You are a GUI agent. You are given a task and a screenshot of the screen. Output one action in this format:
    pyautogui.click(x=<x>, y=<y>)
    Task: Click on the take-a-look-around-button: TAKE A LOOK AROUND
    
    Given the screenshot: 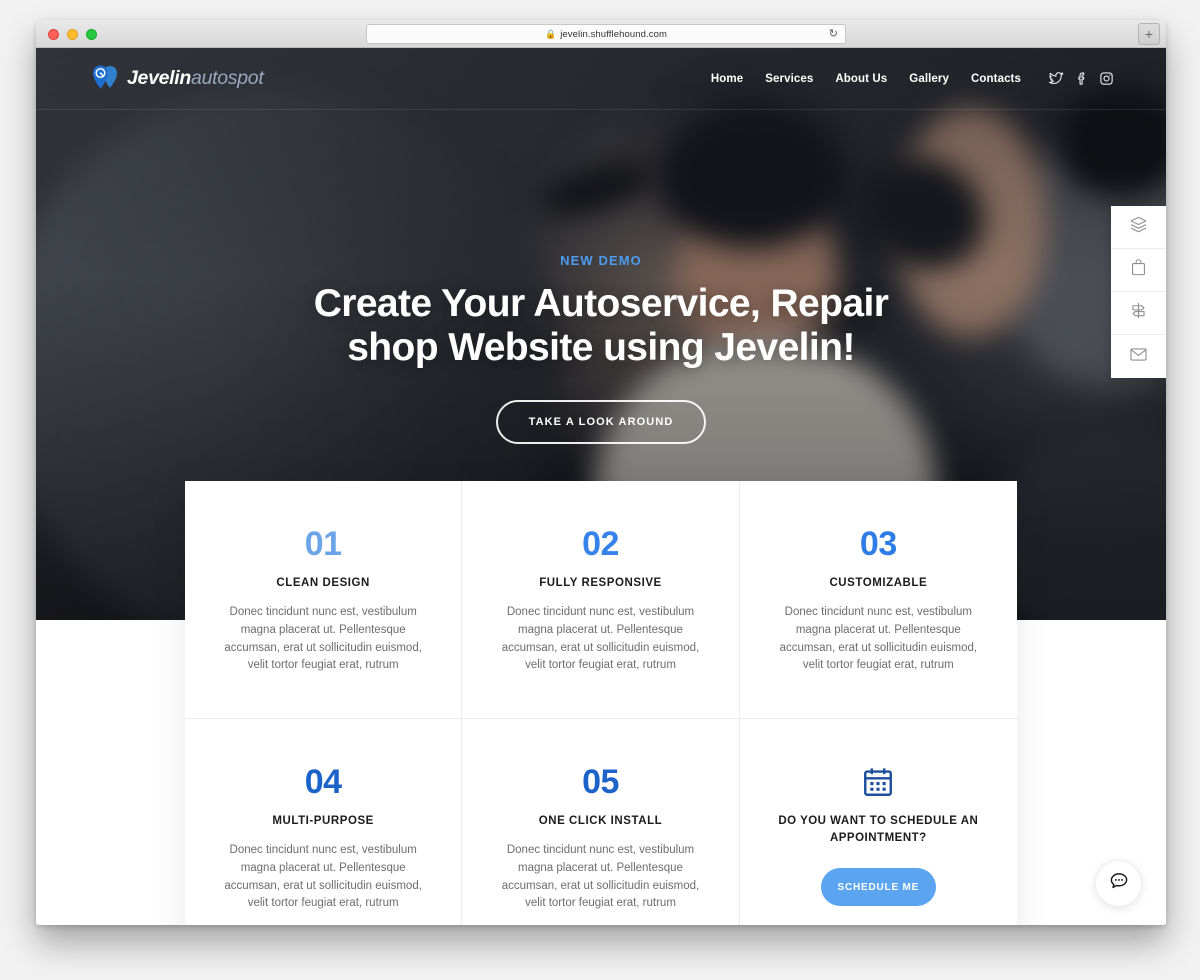 What is the action you would take?
    pyautogui.click(x=601, y=421)
    